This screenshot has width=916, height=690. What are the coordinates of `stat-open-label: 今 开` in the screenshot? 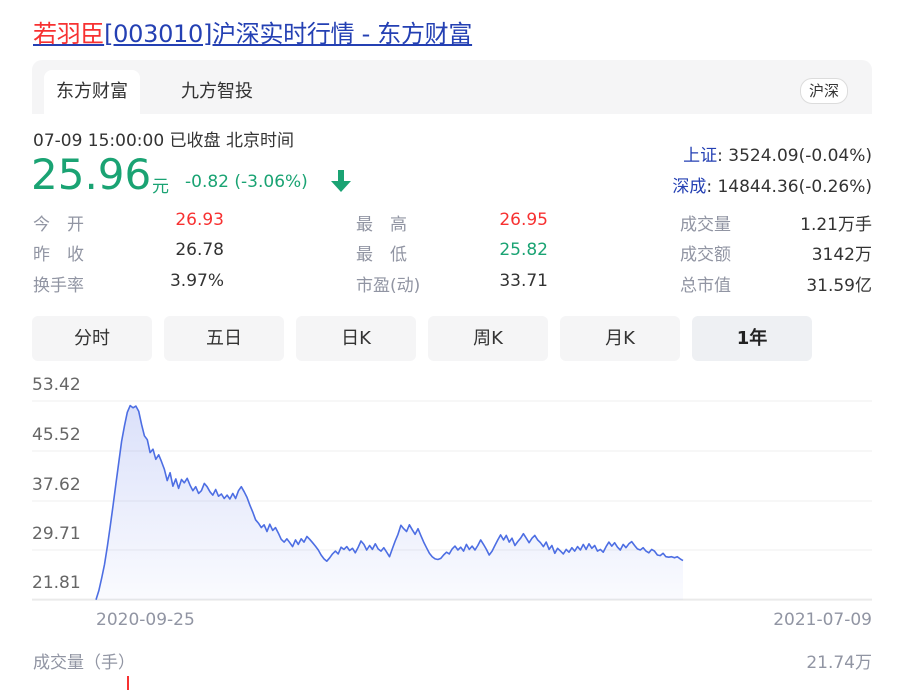 It's located at (58, 225).